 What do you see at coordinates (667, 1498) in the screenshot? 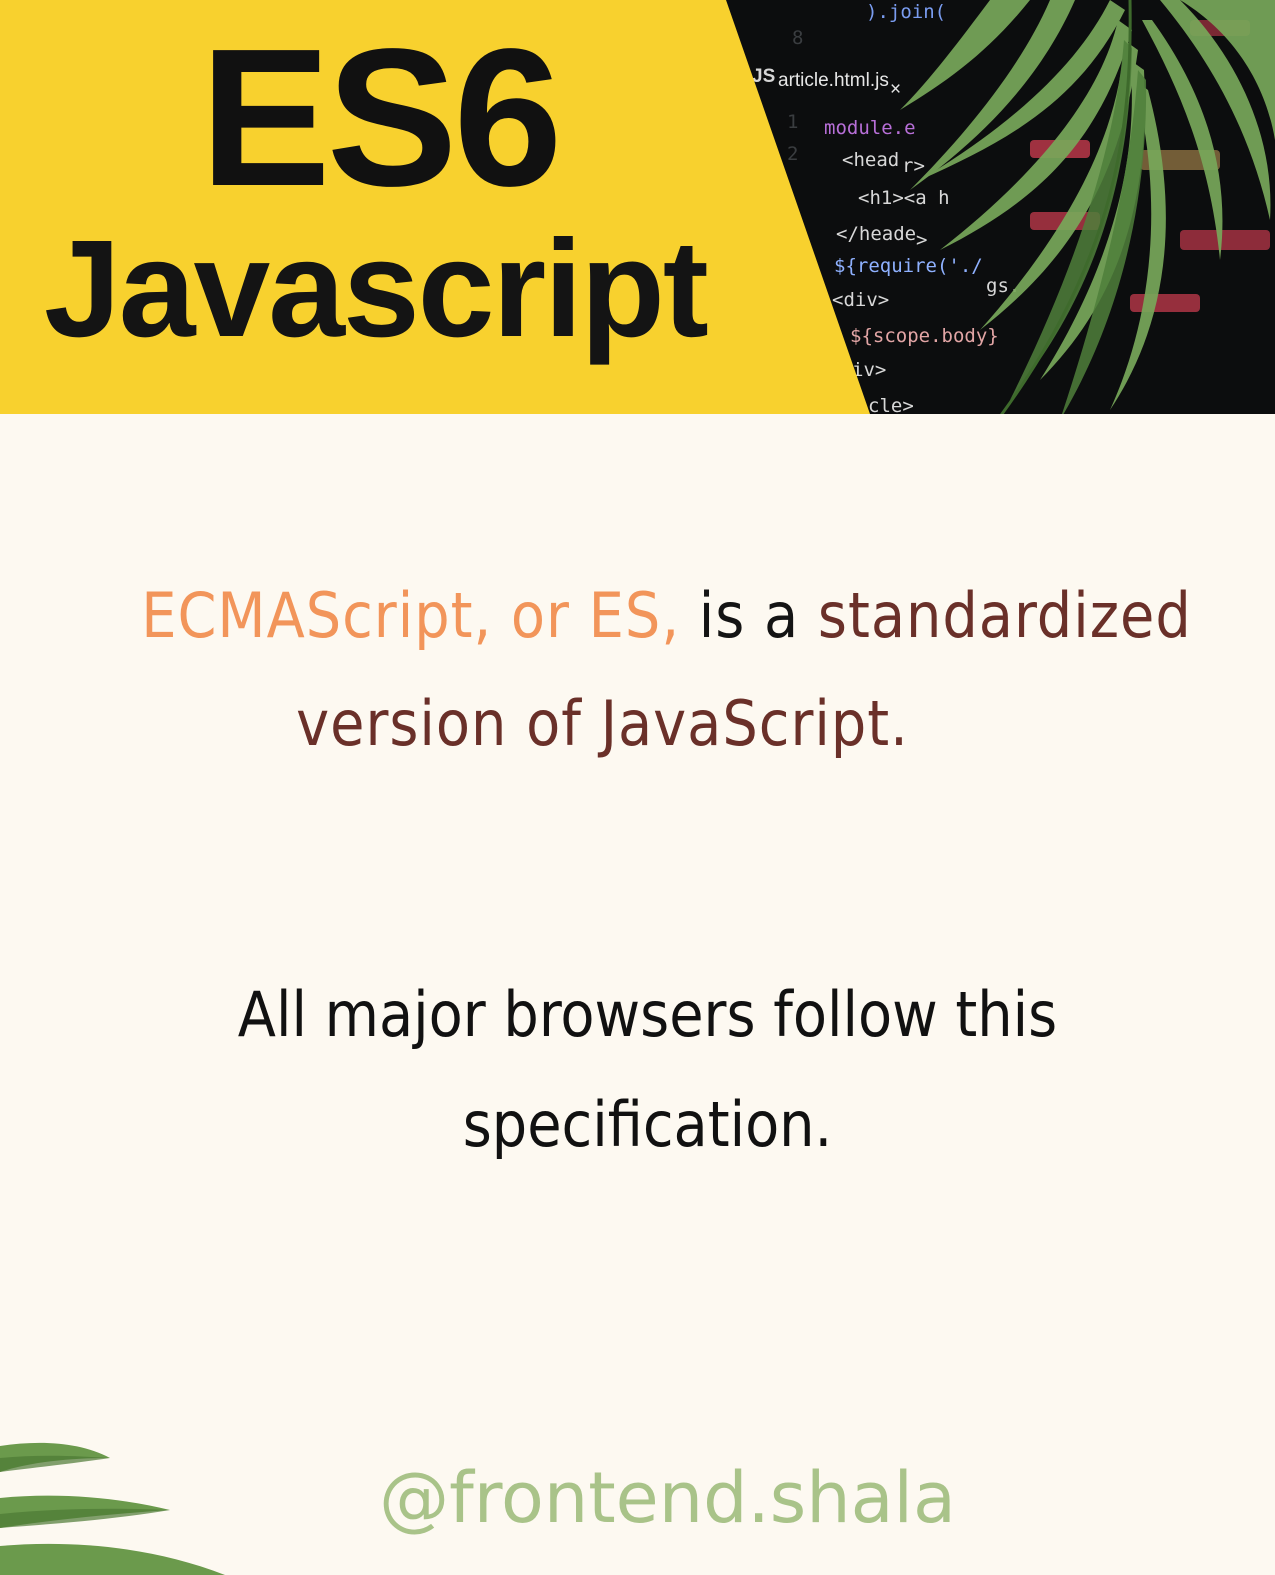
I see `author-handle: @frontend.shala` at bounding box center [667, 1498].